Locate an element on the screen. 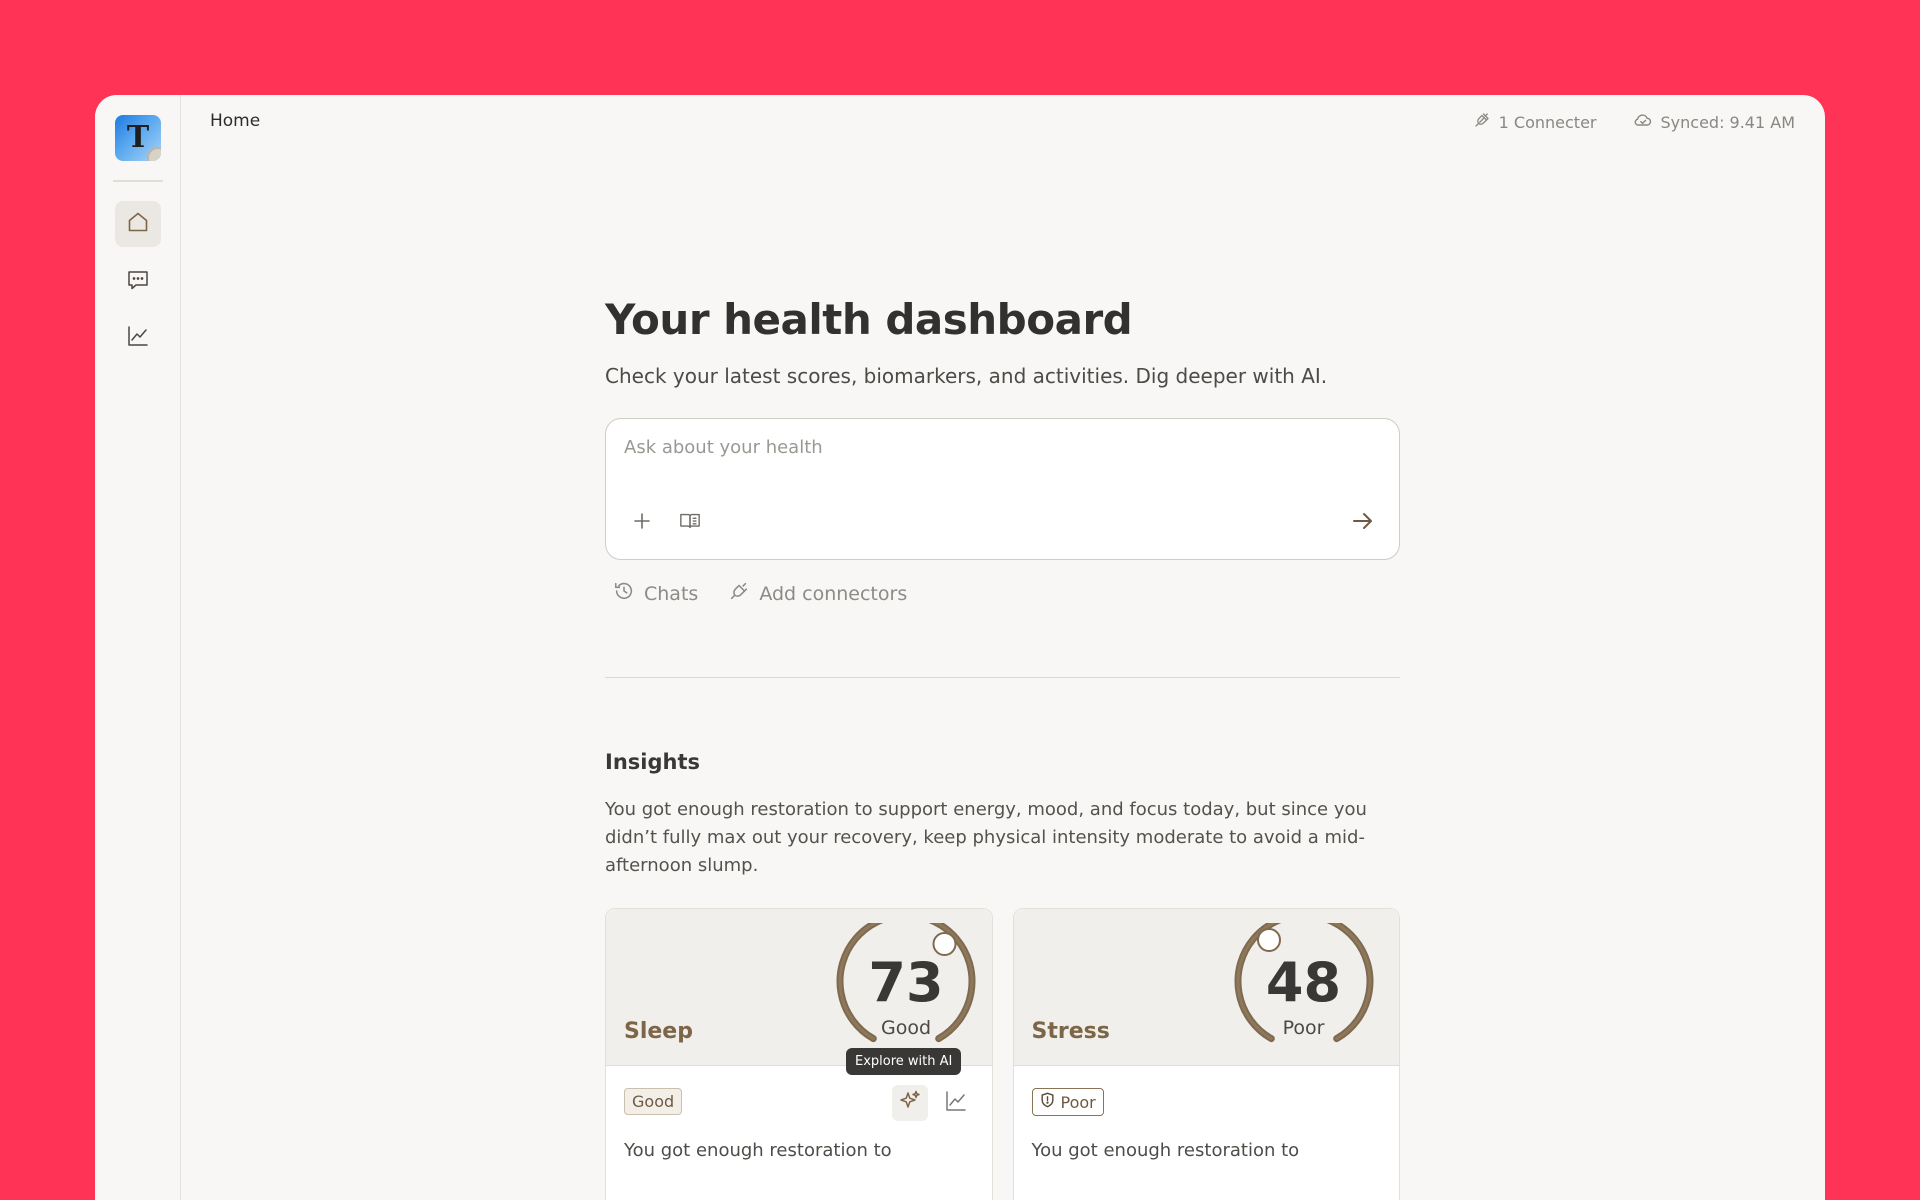 This screenshot has height=1200, width=1920. sidebar: T is located at coordinates (138, 647).